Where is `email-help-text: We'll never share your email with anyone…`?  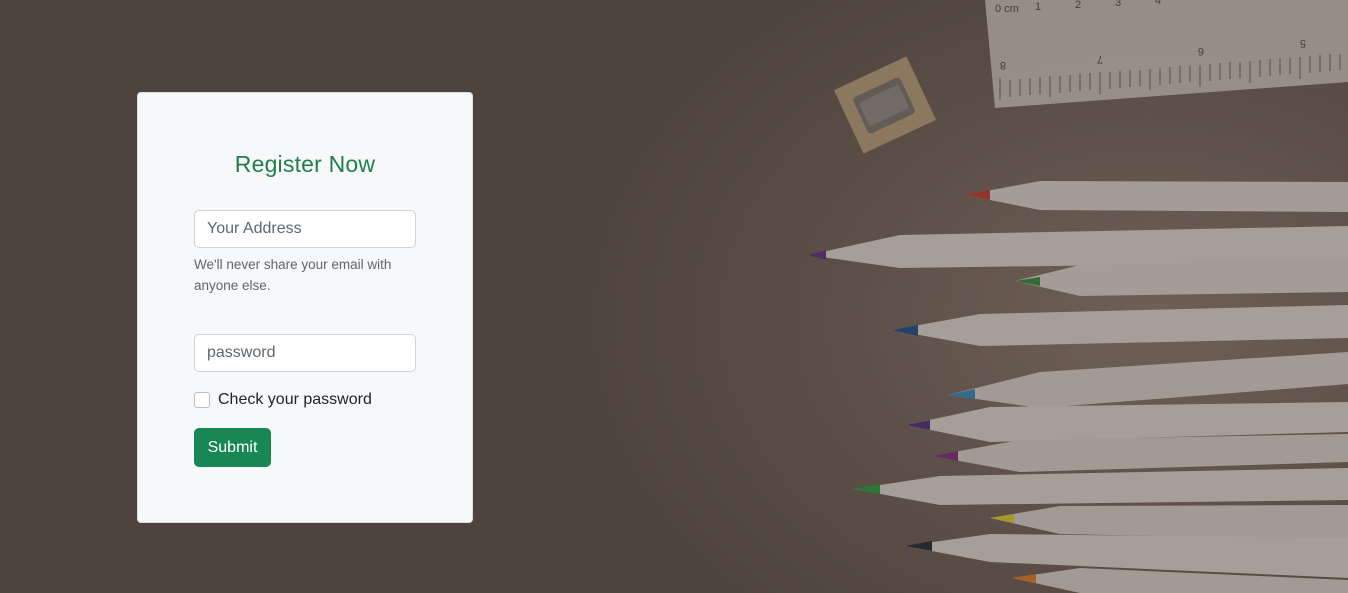
email-help-text: We'll never share your email with anyone… is located at coordinates (293, 275).